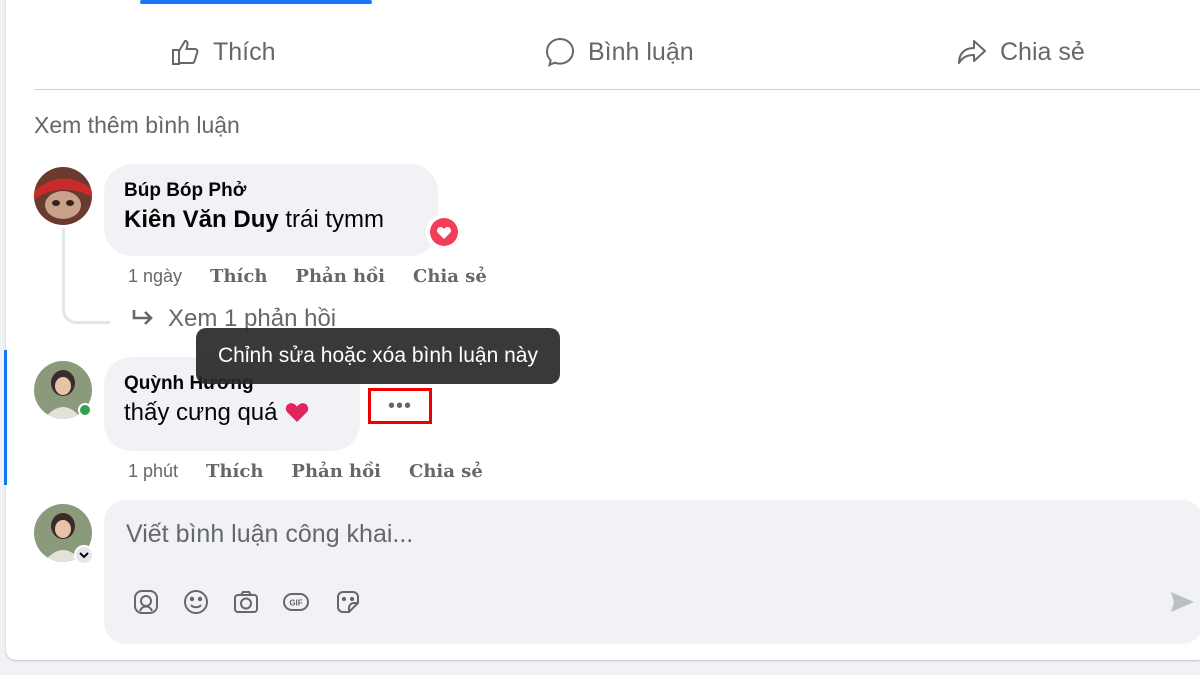  I want to click on comment-text: thấy cưng quá, so click(232, 413).